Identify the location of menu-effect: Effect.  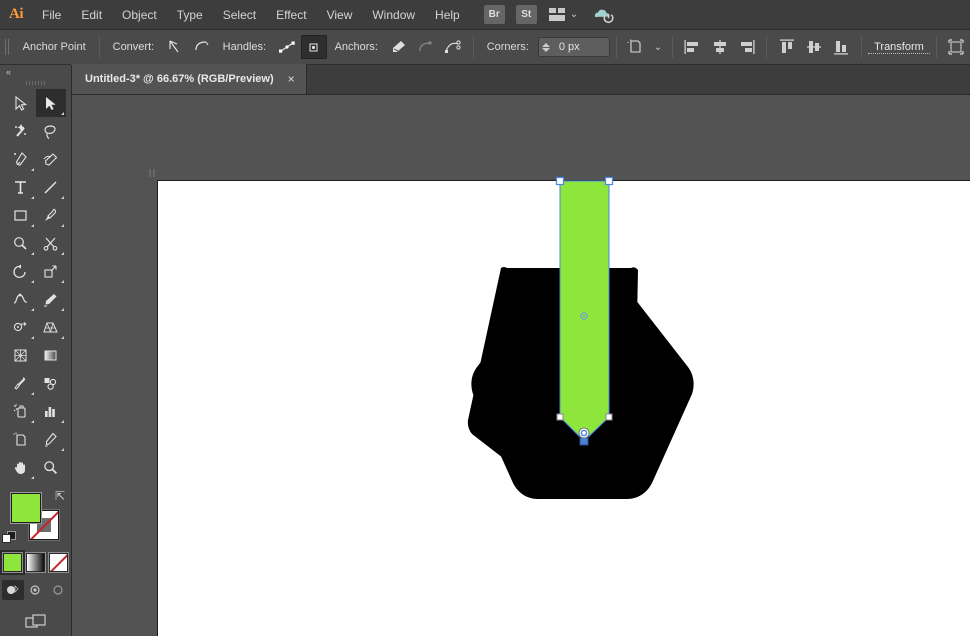
(291, 15).